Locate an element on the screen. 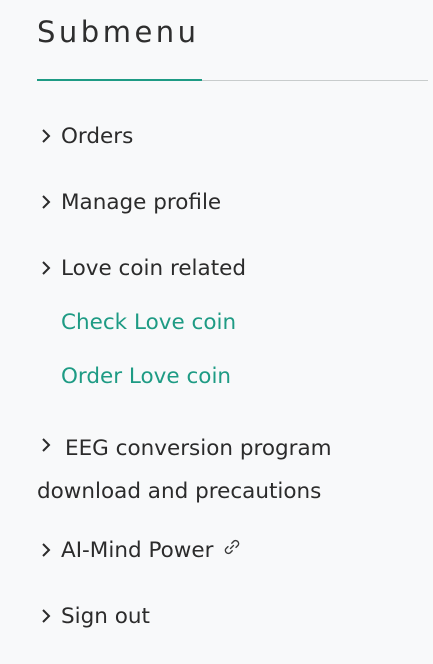  link-icon is located at coordinates (232, 551).